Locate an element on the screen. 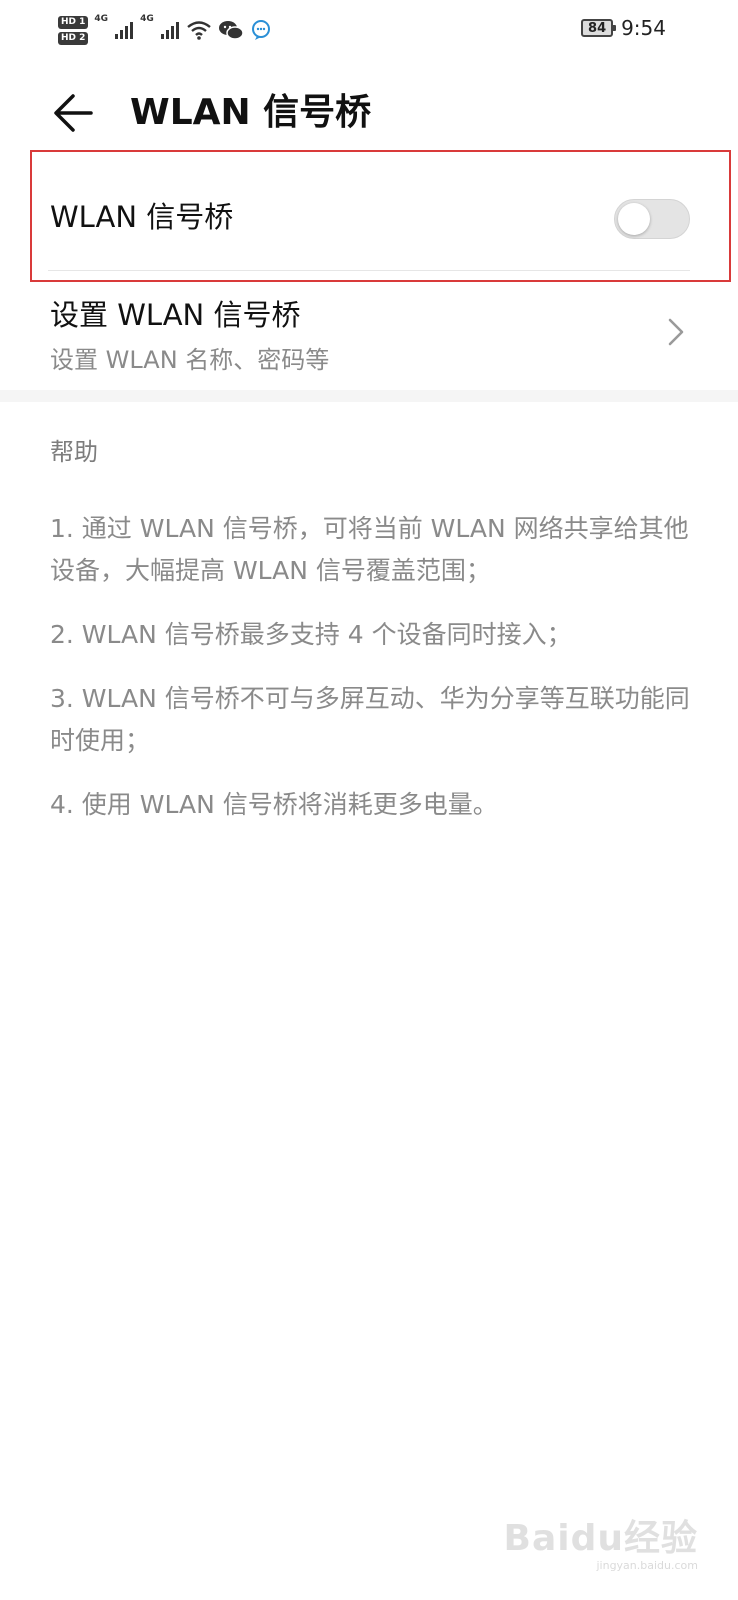  status-bar-left: HD 1 HD 2 4G 4G is located at coordinates (165, 30).